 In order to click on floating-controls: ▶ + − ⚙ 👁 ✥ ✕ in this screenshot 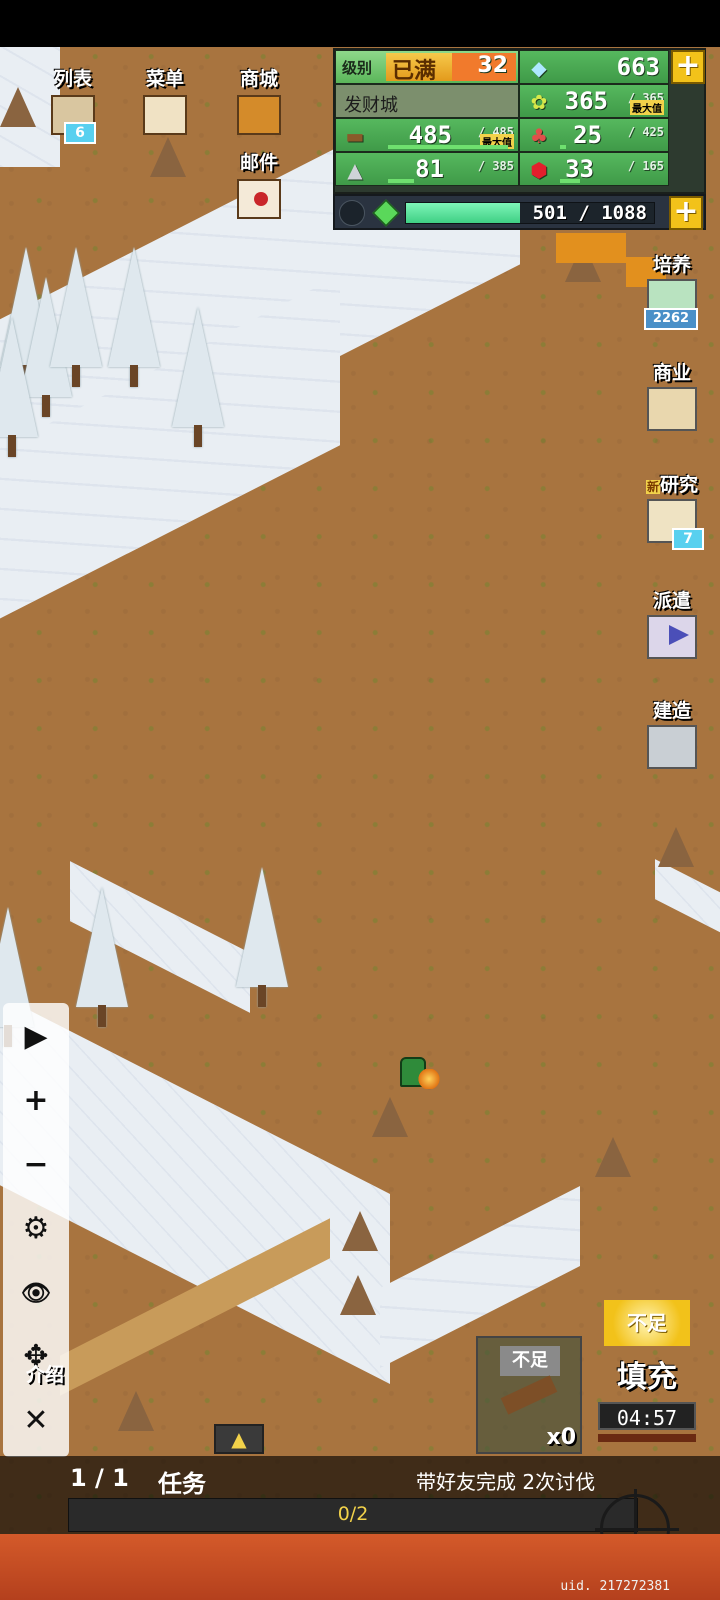, I will do `click(36, 1230)`.